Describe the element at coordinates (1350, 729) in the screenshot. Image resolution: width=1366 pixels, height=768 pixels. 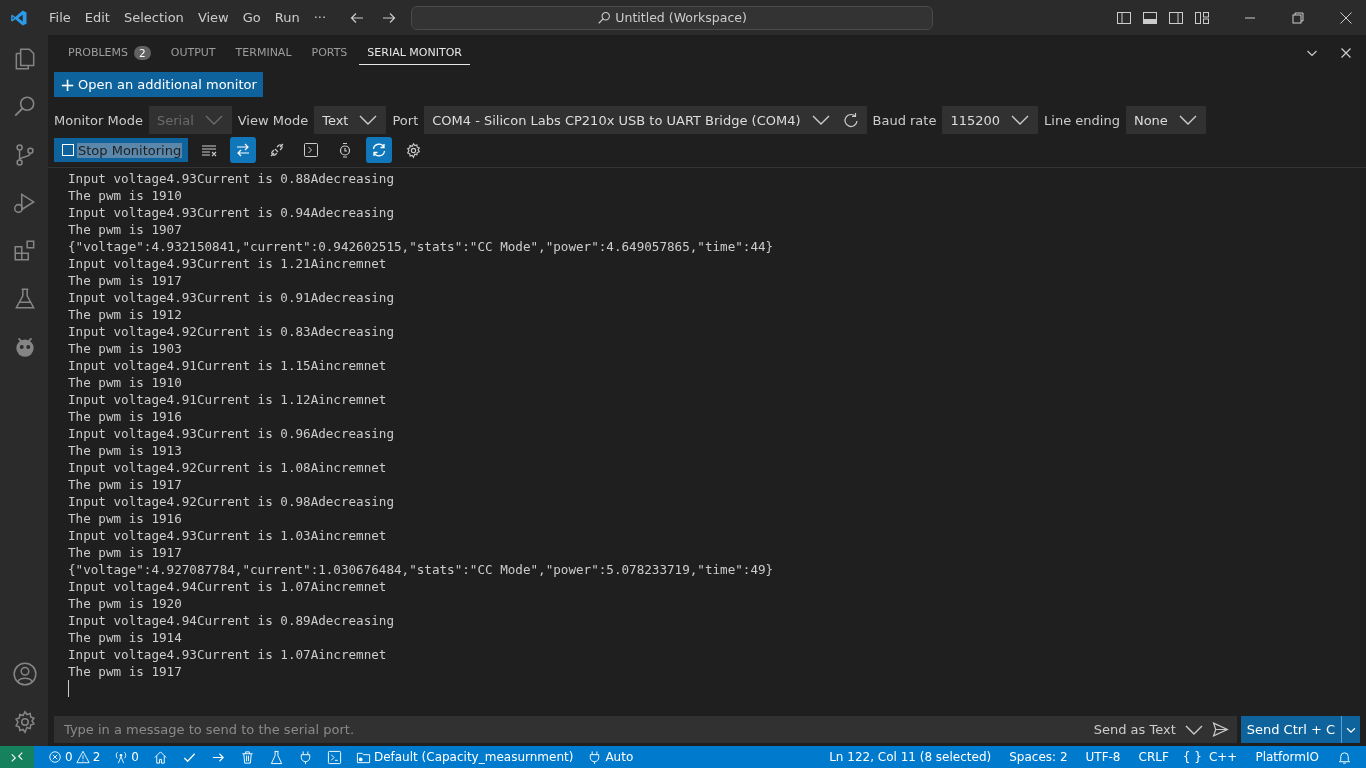
I see `split-dropdown-button` at that location.